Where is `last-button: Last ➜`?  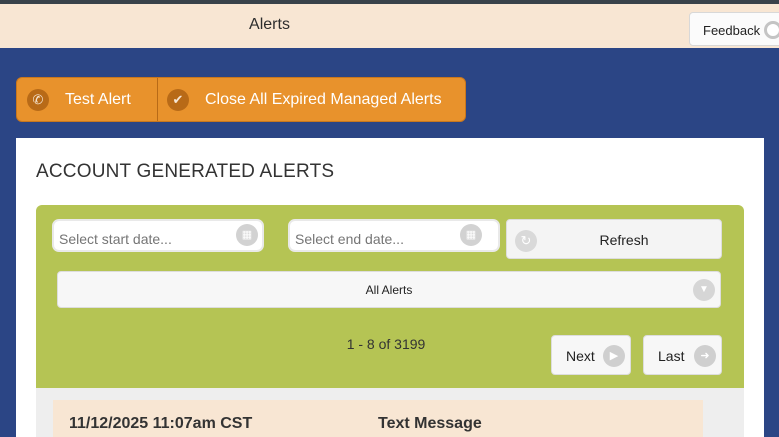
last-button: Last ➜ is located at coordinates (682, 355).